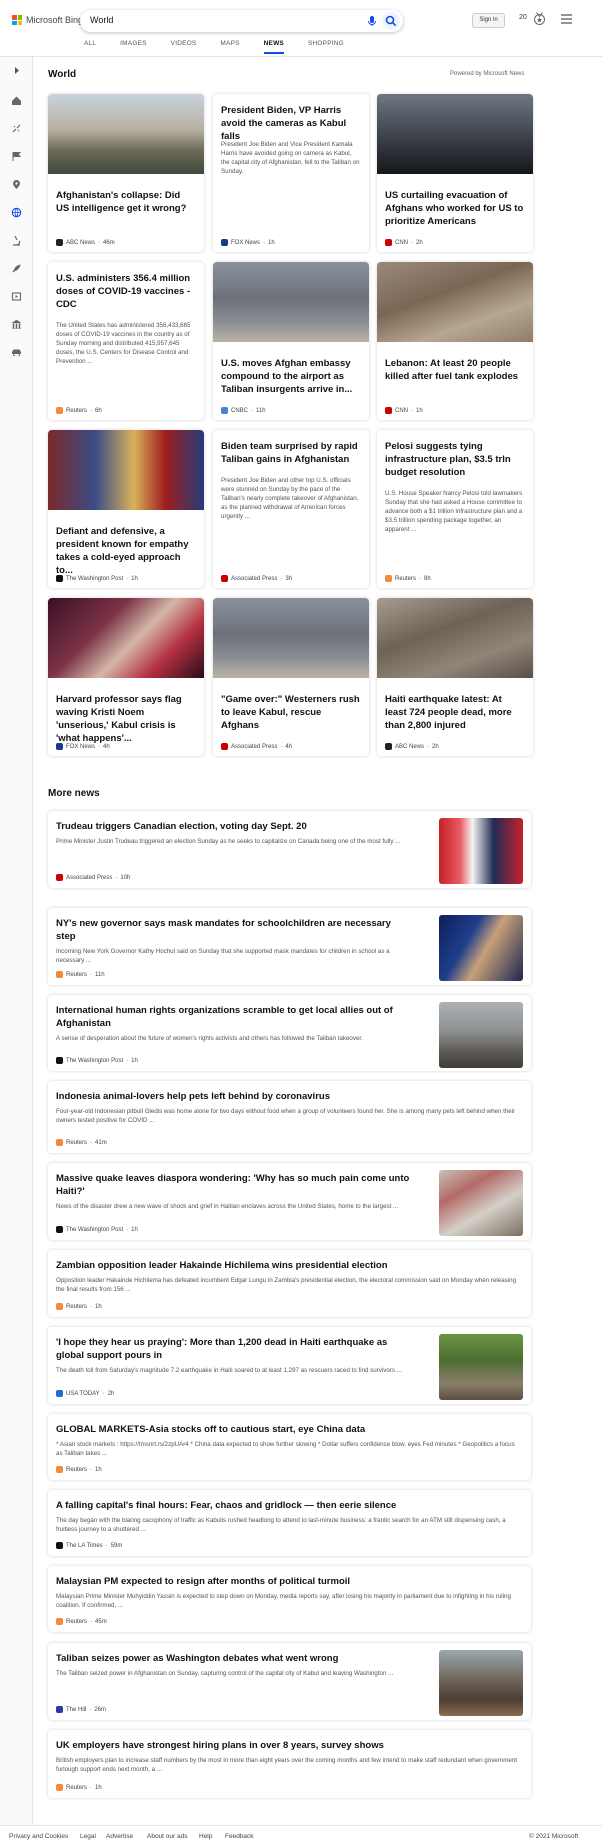 The height and width of the screenshot is (1847, 602). Describe the element at coordinates (80, 974) in the screenshot. I see `more-news-source: Reuters · 11h` at that location.